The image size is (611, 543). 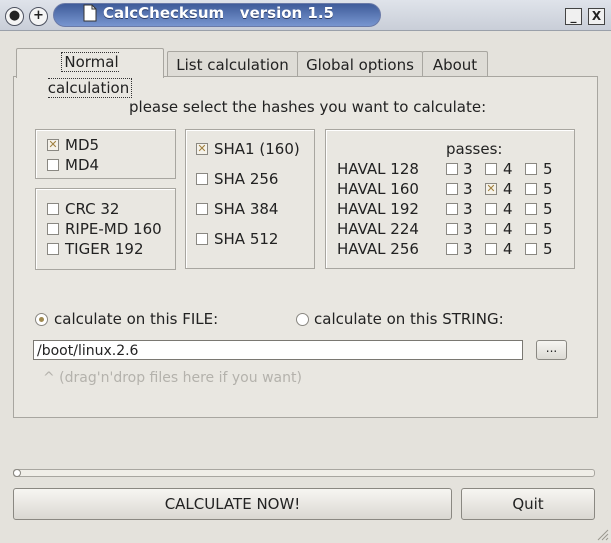 I want to click on minimize-button: _, so click(x=573, y=16).